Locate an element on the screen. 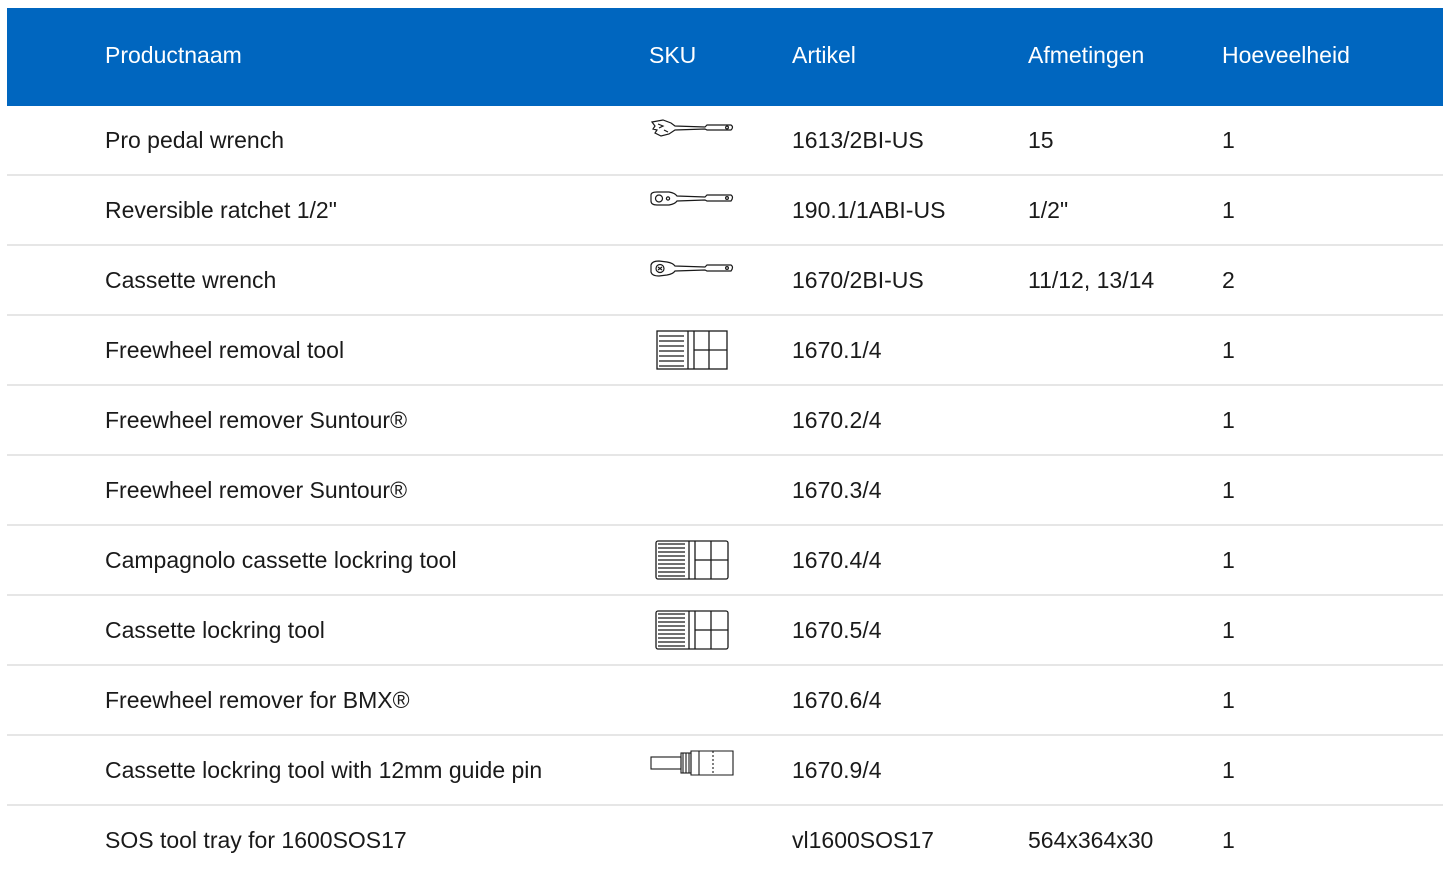  dimensions: 15 is located at coordinates (1041, 140).